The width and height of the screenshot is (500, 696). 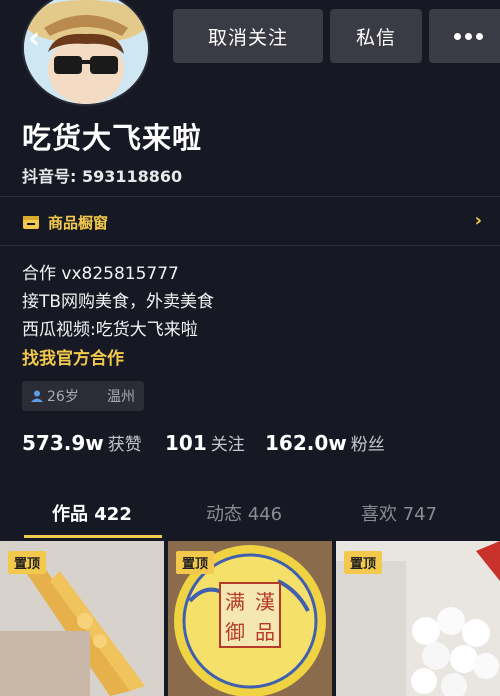 What do you see at coordinates (102, 176) in the screenshot?
I see `douyin-id: 抖音号: 593118860` at bounding box center [102, 176].